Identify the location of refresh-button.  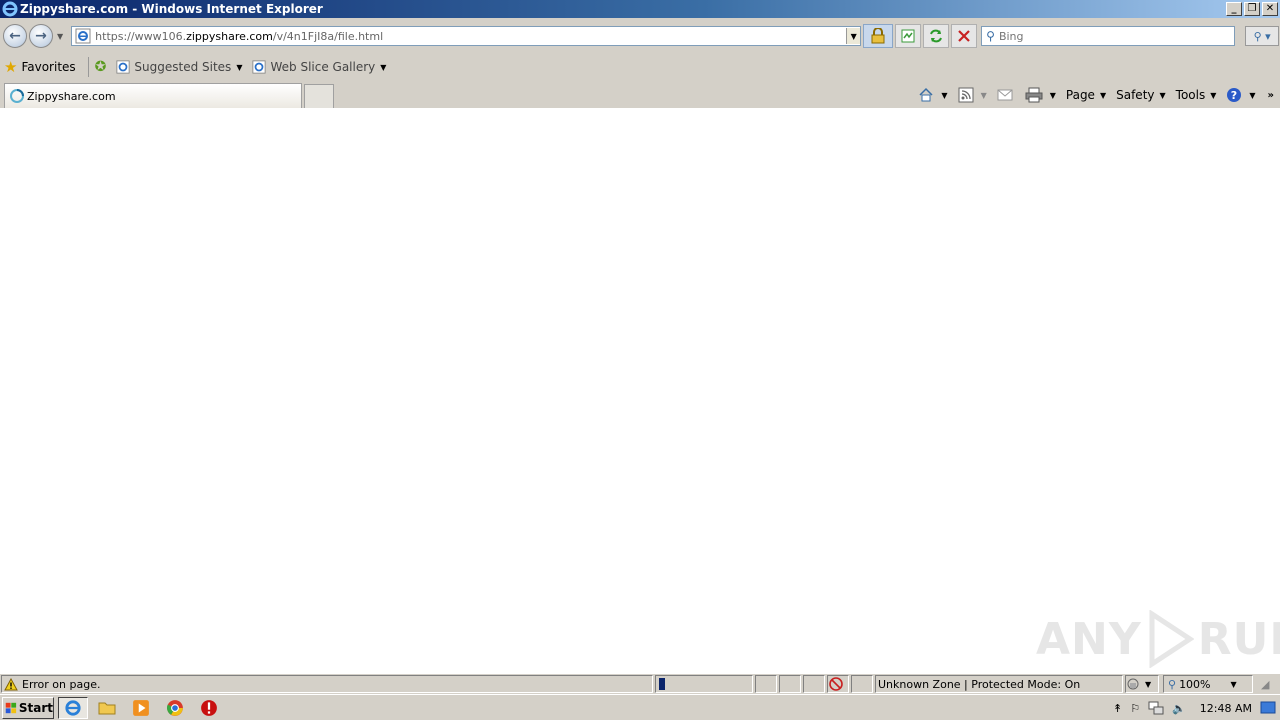
(936, 36).